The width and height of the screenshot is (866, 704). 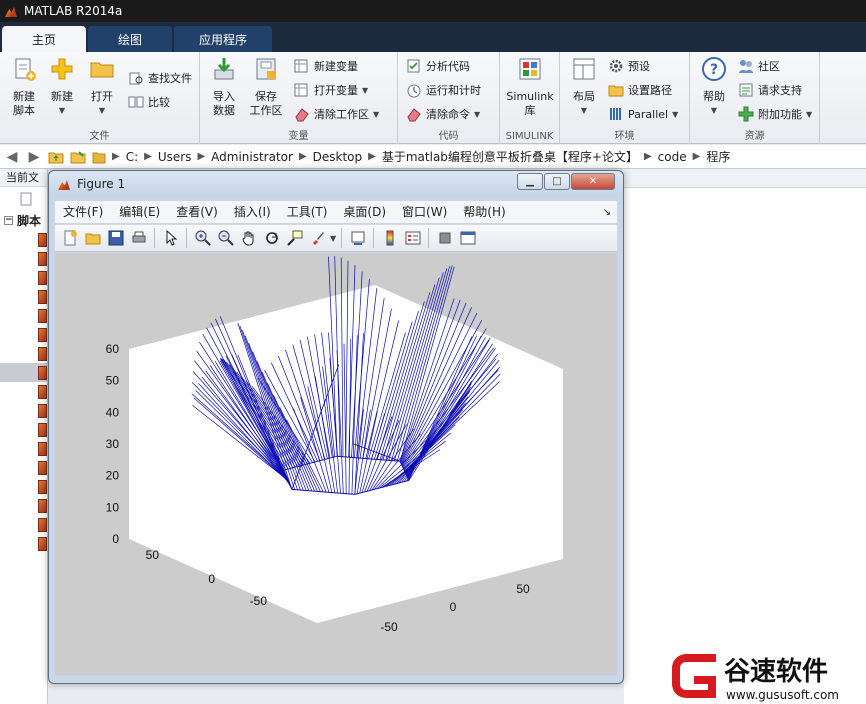 I want to click on zoom-out-button, so click(x=225, y=238).